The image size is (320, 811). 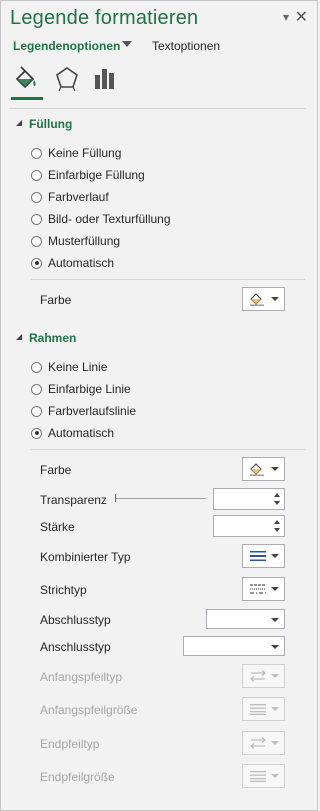 What do you see at coordinates (84, 241) in the screenshot?
I see `radio-label: Musterfüllung` at bounding box center [84, 241].